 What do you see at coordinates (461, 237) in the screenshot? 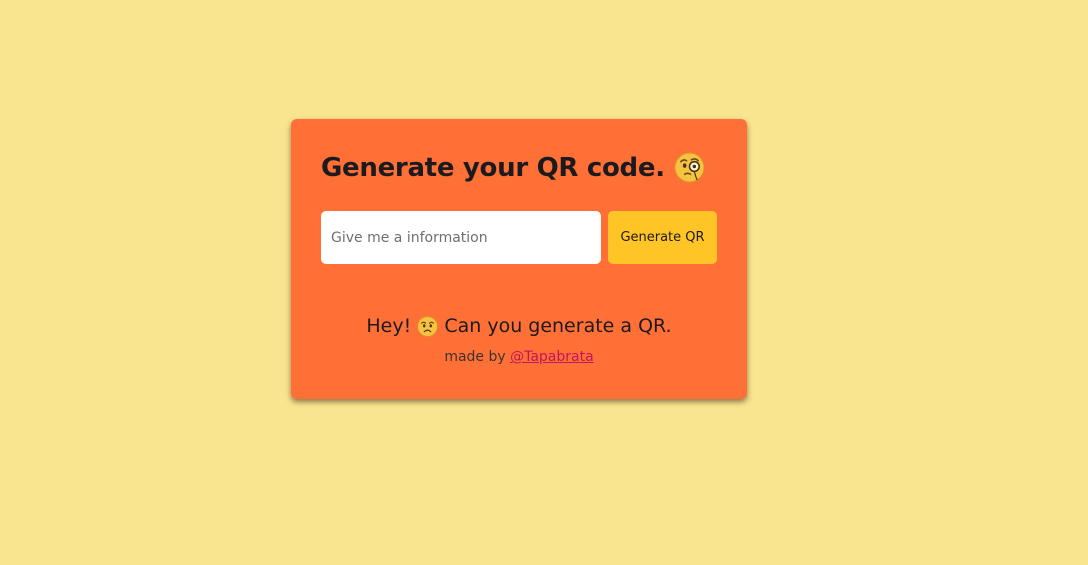
I see `information-input` at bounding box center [461, 237].